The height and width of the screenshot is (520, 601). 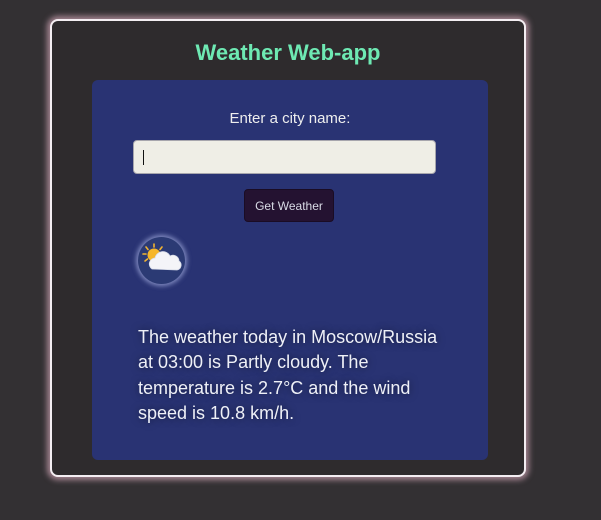 What do you see at coordinates (288, 52) in the screenshot?
I see `app-title: Weather Web-app` at bounding box center [288, 52].